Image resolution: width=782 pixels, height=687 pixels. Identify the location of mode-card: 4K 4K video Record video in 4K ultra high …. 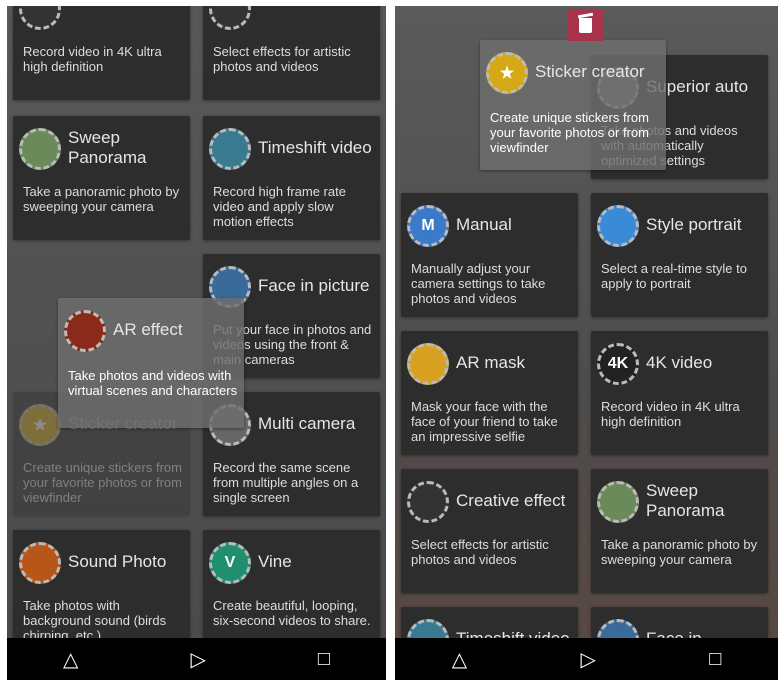
(679, 393).